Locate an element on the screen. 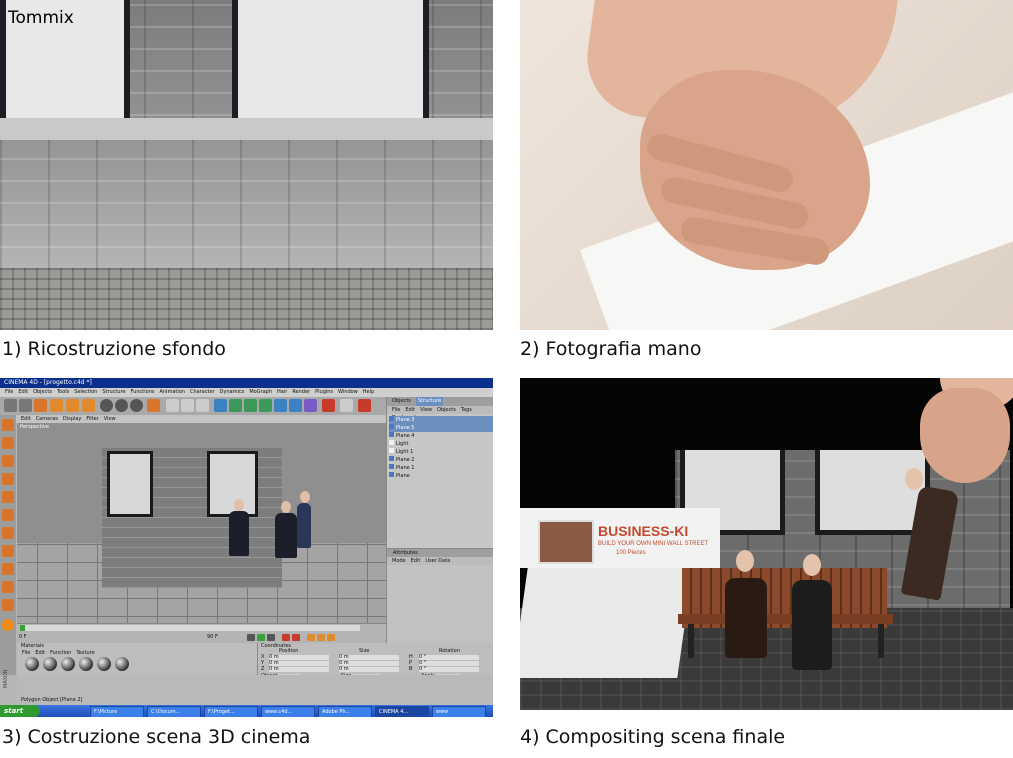 The image size is (1013, 758). menu-item-help: Help is located at coordinates (368, 392).